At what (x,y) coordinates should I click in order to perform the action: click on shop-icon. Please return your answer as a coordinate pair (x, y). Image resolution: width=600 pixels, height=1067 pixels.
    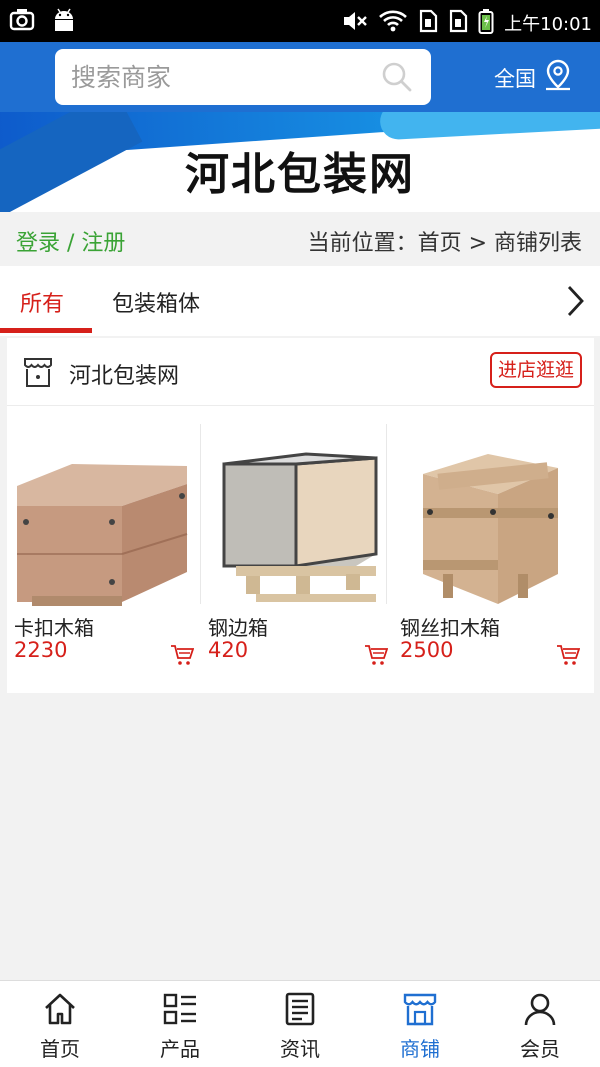
    Looking at the image, I should click on (420, 1009).